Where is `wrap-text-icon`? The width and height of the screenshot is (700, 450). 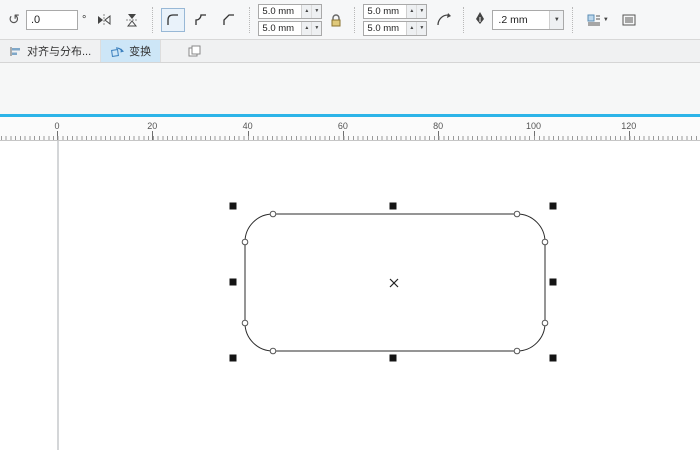
wrap-text-icon is located at coordinates (593, 19).